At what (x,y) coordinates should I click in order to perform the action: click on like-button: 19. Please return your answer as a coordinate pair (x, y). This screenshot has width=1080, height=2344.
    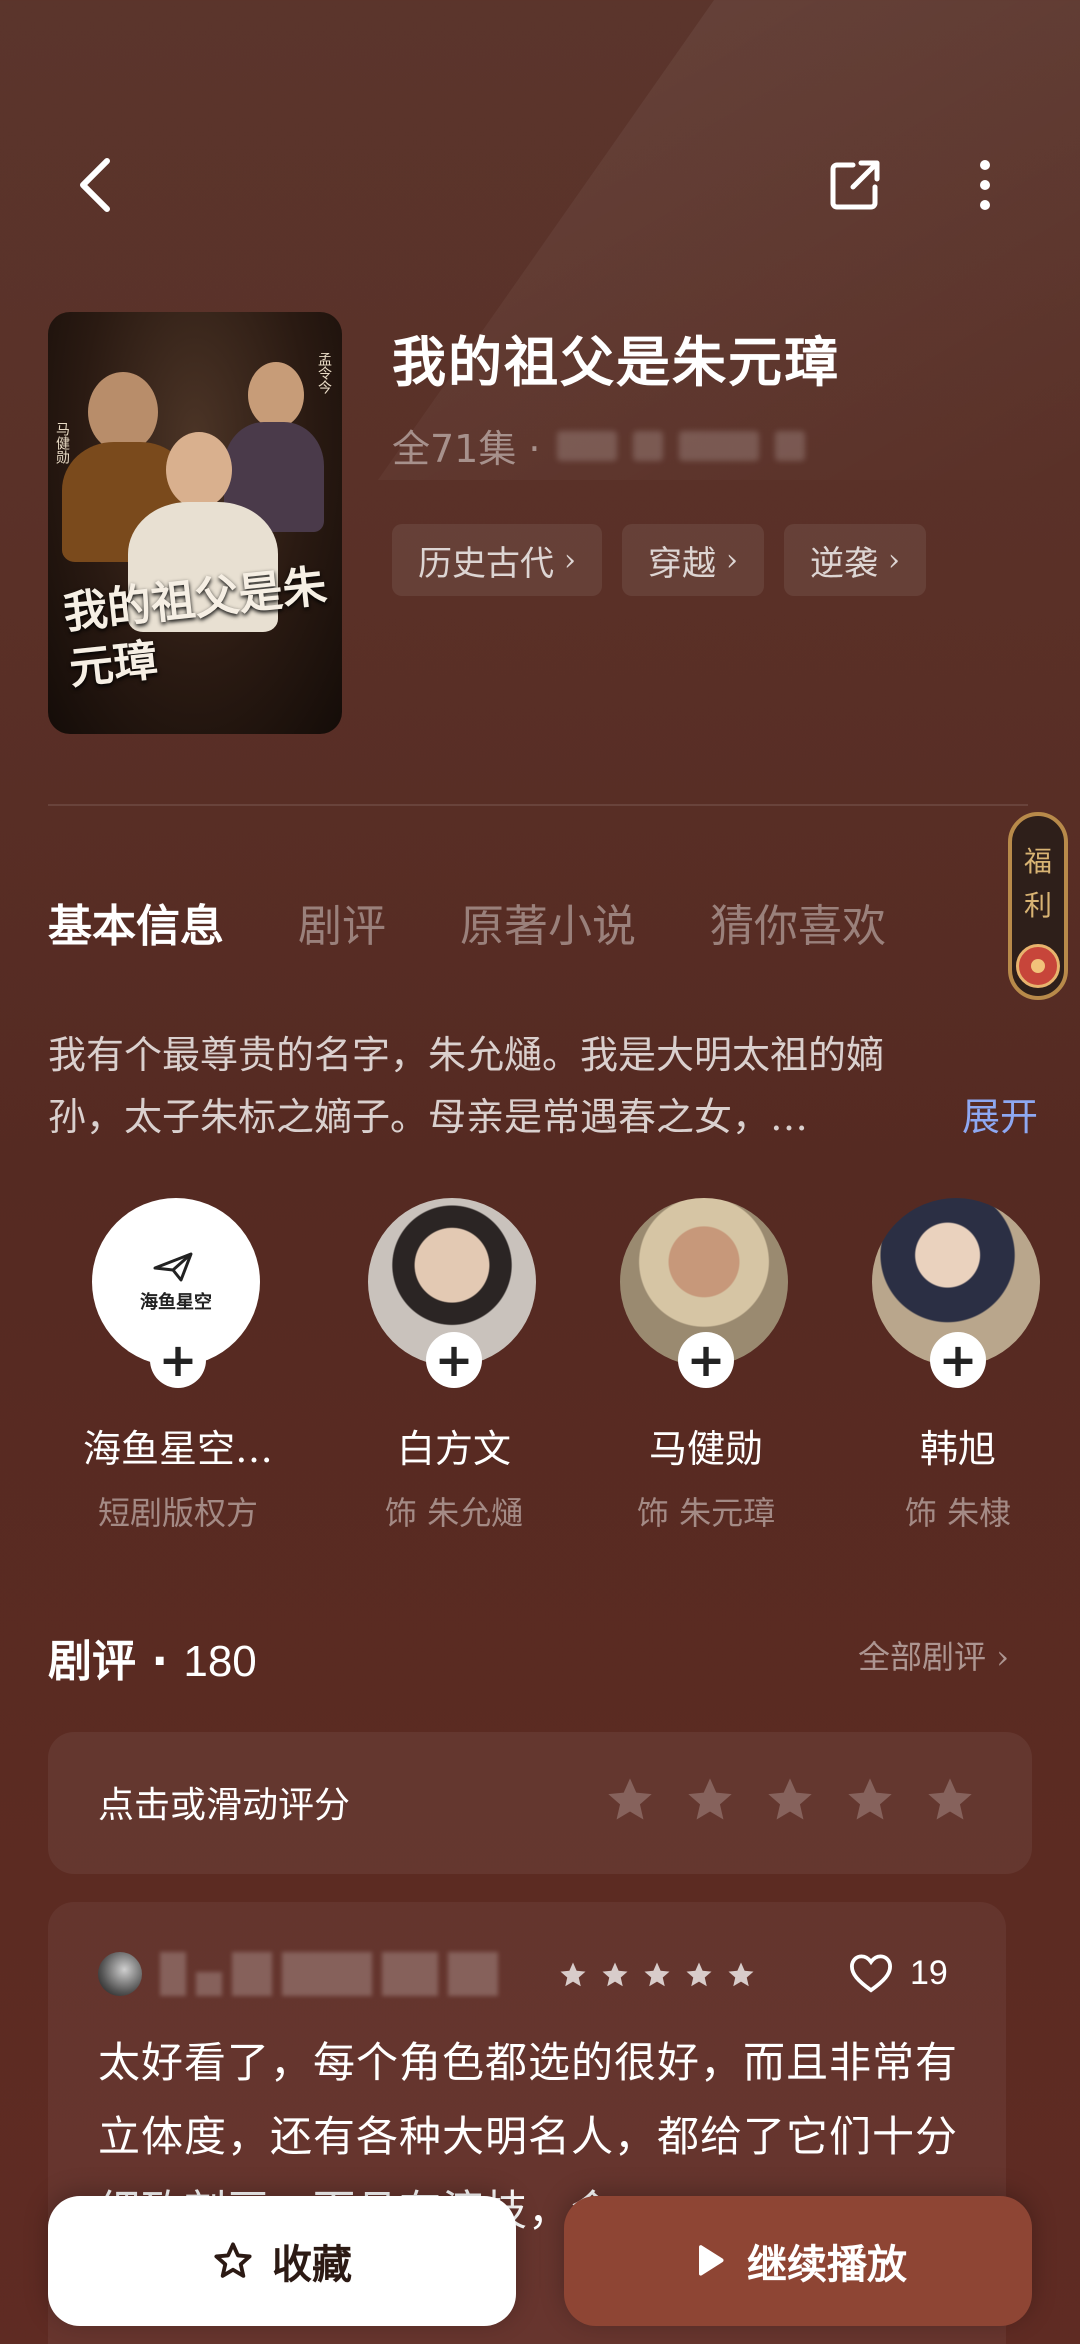
    Looking at the image, I should click on (898, 1973).